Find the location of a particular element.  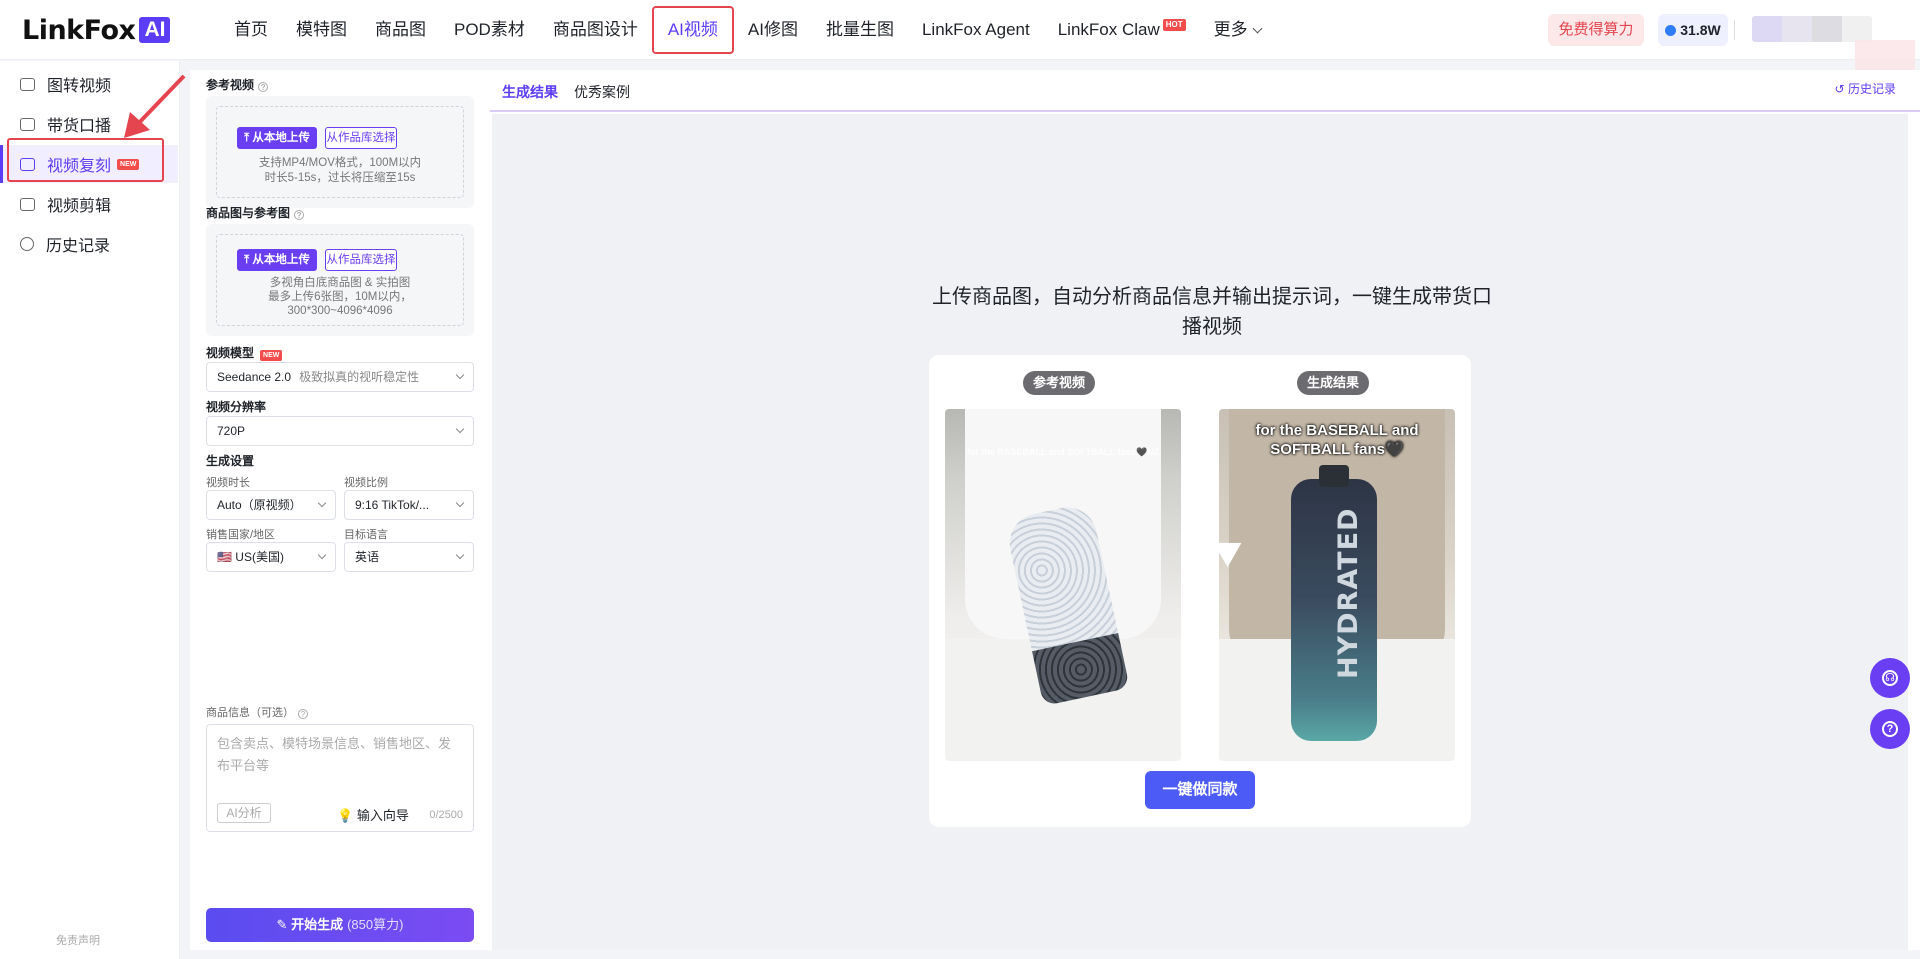

region-value: 🇺🇸 US(美国) is located at coordinates (250, 557).